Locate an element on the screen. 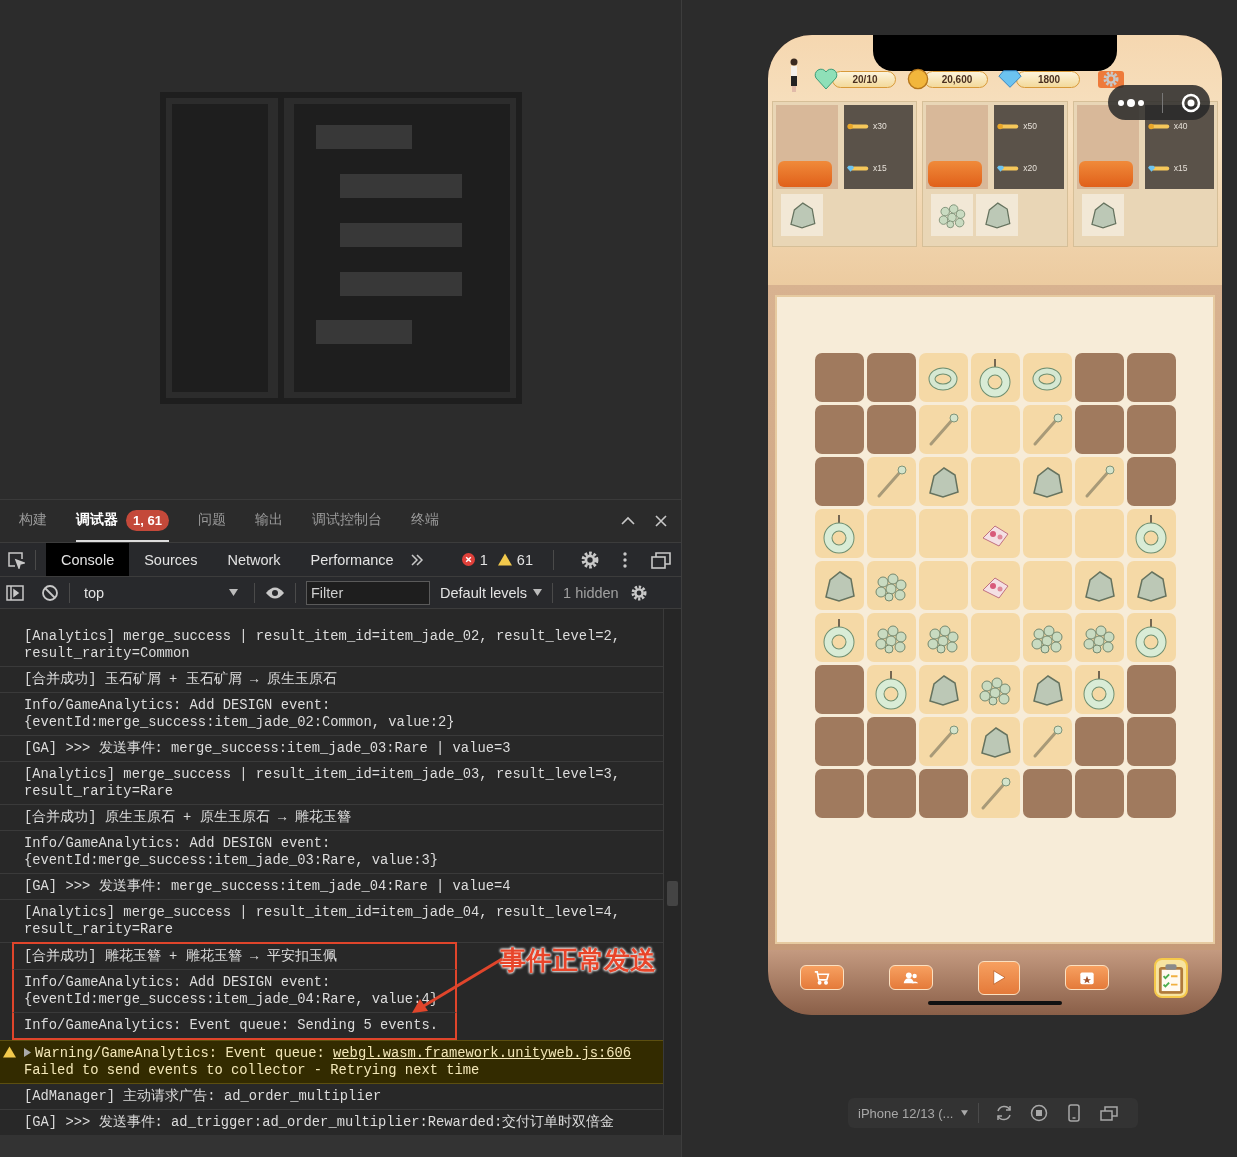 The width and height of the screenshot is (1237, 1157). source-link: webgl.wasm.framework.unityweb.js:606 is located at coordinates (482, 1053).